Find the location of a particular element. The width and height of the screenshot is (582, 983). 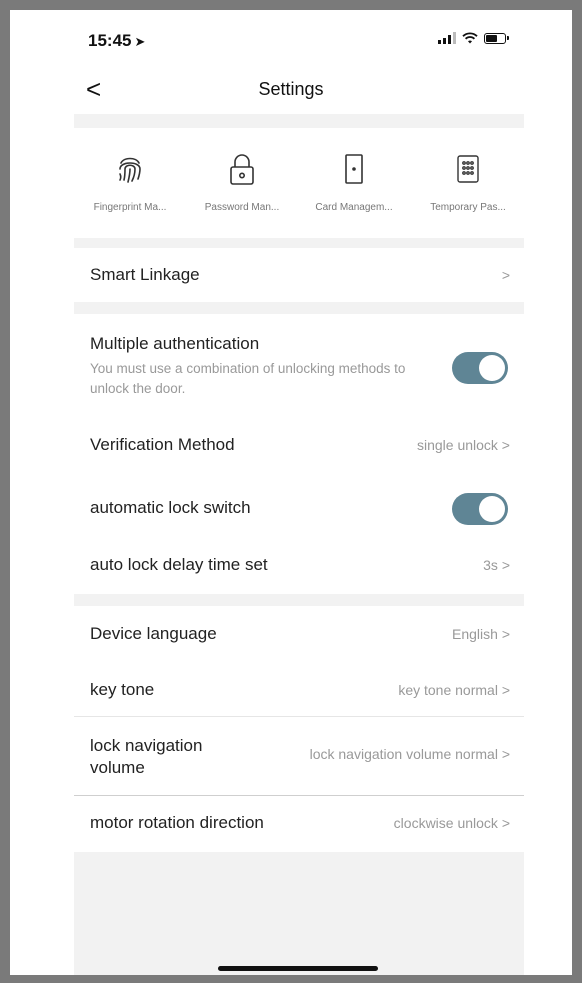

motor-rotation-label: motor rotation direction is located at coordinates (177, 822).